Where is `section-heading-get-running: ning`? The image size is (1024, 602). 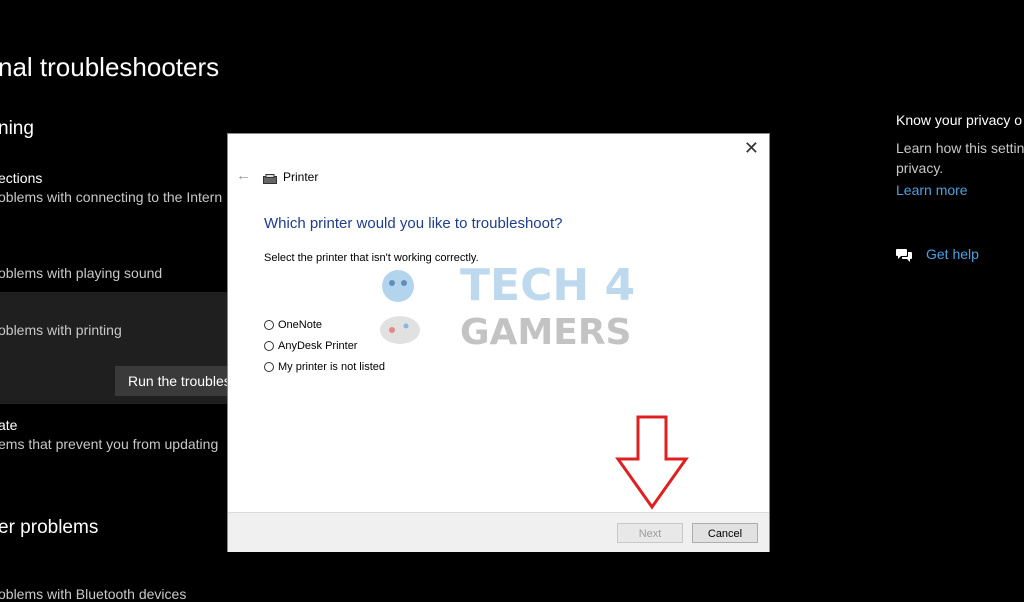
section-heading-get-running: ning is located at coordinates (17, 128).